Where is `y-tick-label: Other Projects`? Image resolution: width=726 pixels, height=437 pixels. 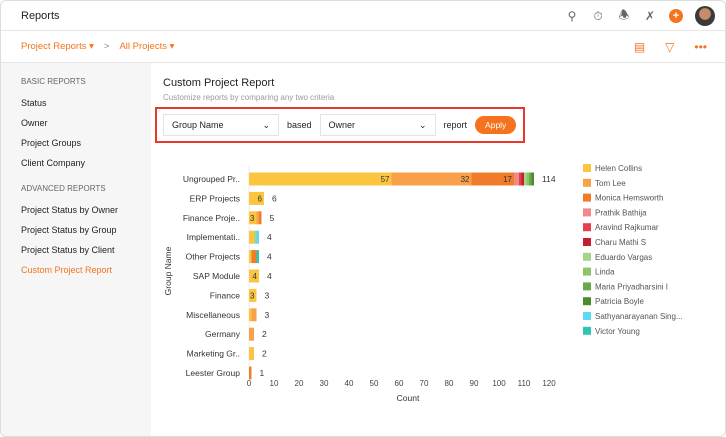 y-tick-label: Other Projects is located at coordinates (213, 257).